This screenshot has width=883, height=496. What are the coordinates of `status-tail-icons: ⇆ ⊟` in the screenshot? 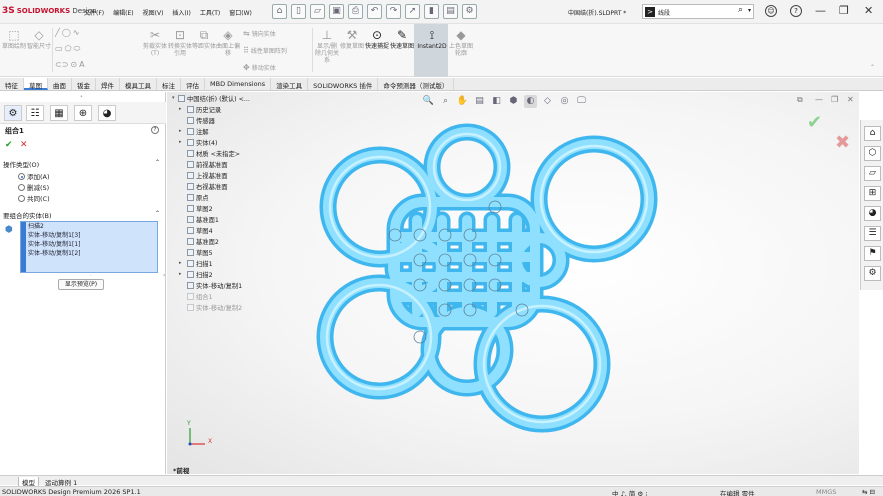 It's located at (868, 492).